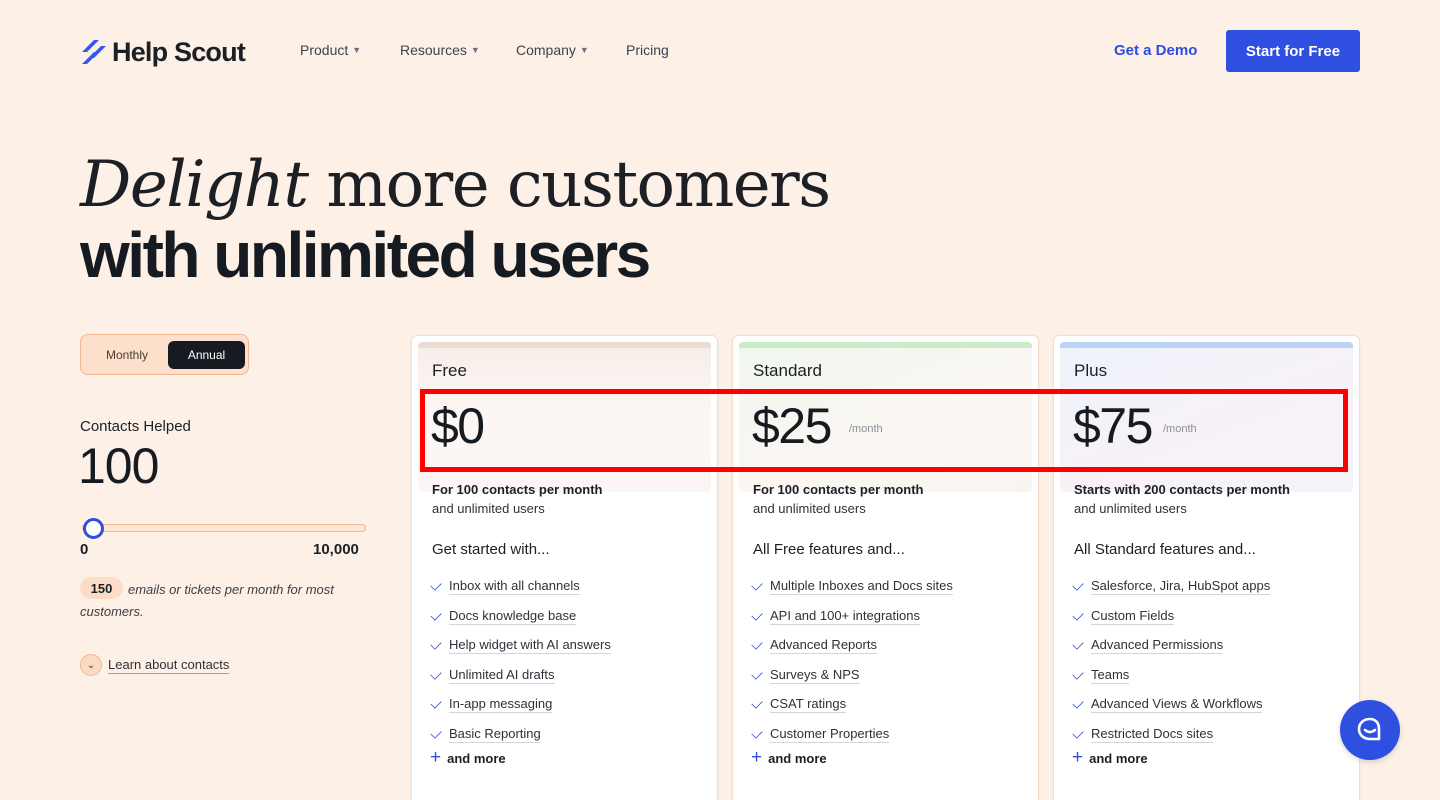  Describe the element at coordinates (787, 370) in the screenshot. I see `plan-name: Standard` at that location.